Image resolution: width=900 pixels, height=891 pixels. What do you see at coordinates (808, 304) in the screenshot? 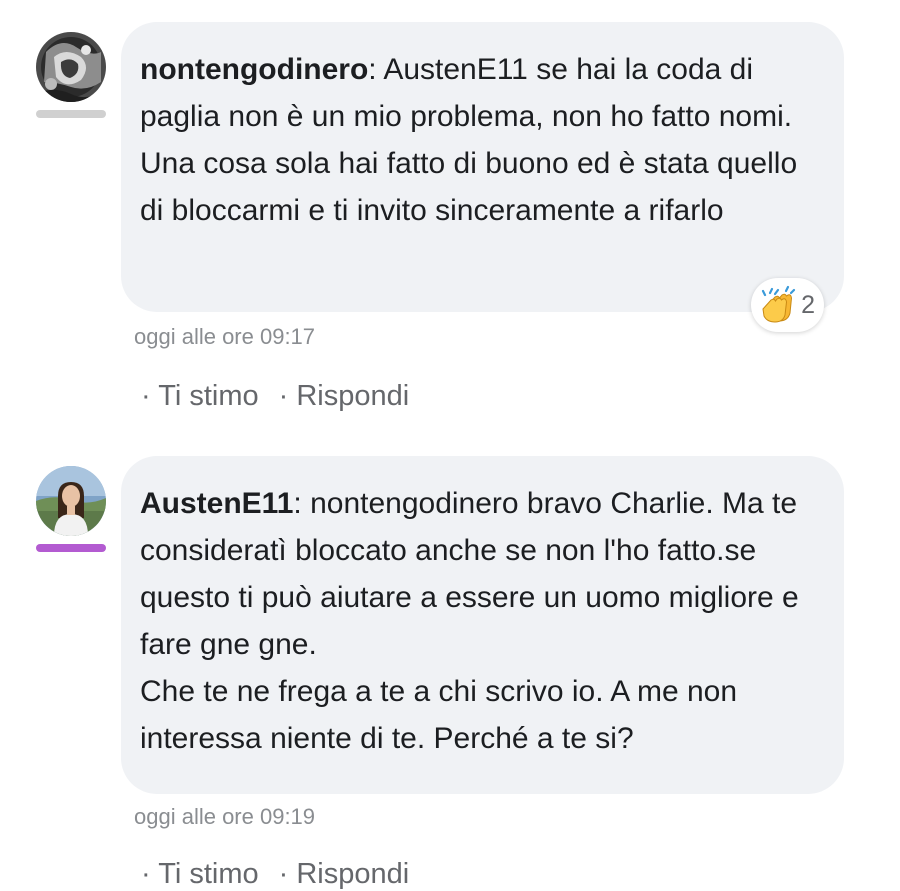
I see `reaction-count: 2` at bounding box center [808, 304].